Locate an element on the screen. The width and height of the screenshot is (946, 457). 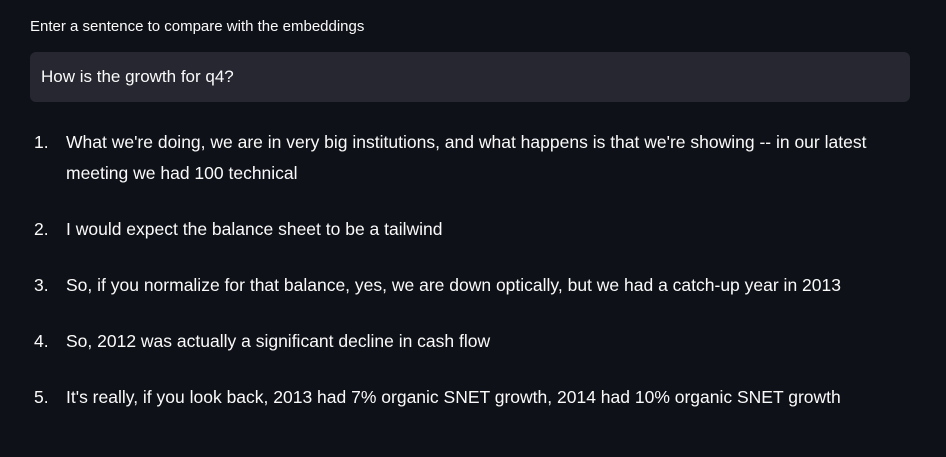
list-item-number: 2. is located at coordinates (41, 229).